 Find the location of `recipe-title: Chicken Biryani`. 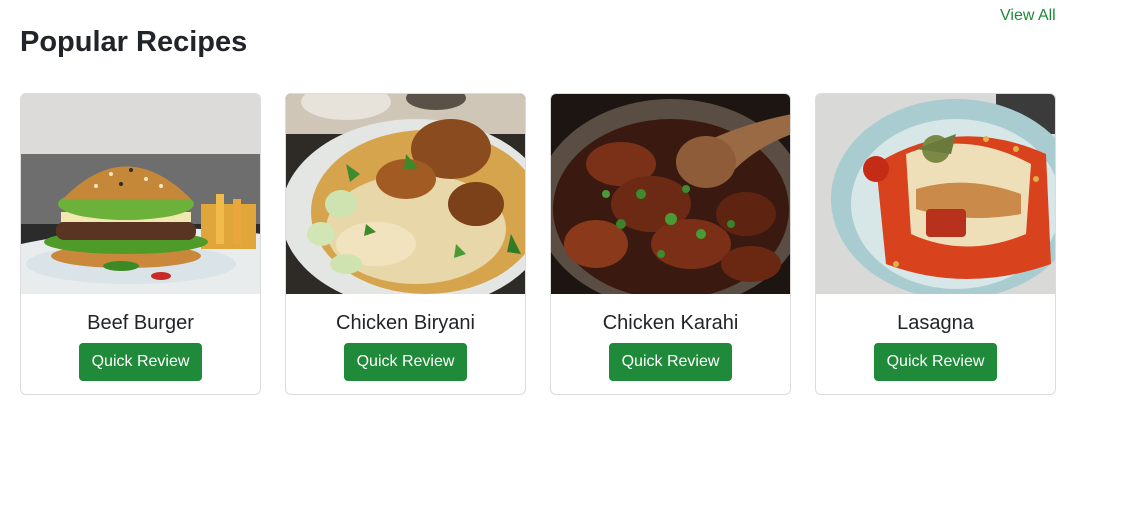

recipe-title: Chicken Biryani is located at coordinates (405, 323).